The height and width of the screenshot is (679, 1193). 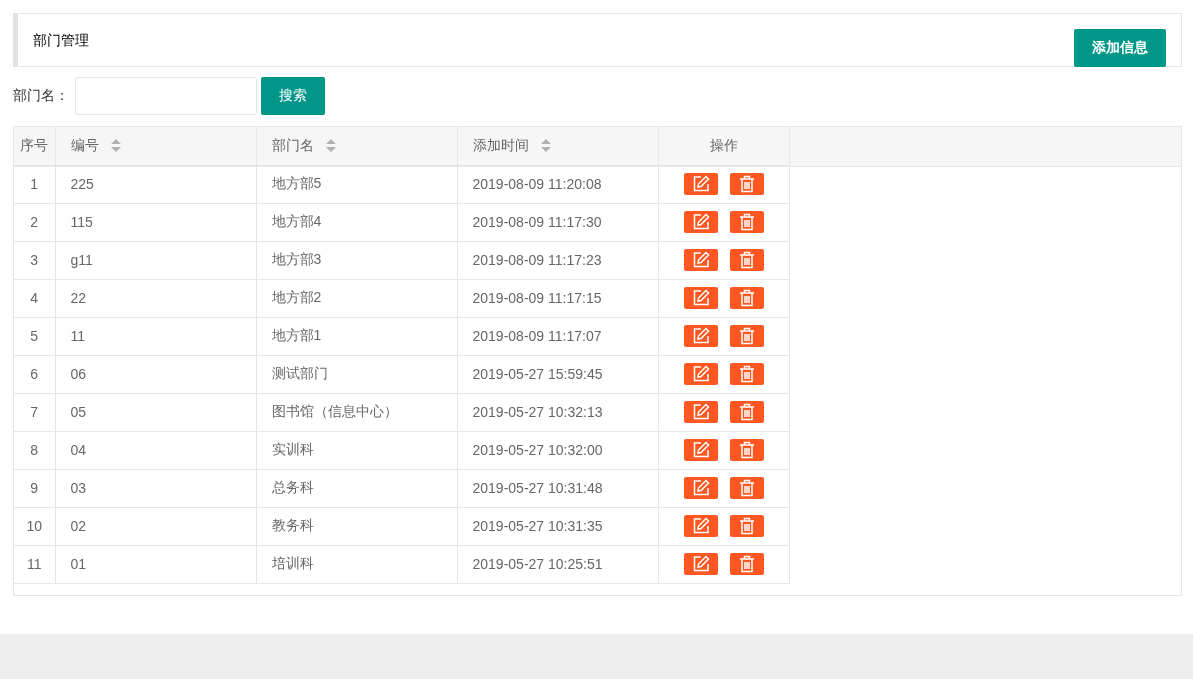 What do you see at coordinates (356, 336) in the screenshot?
I see `table-cell: 地方部1` at bounding box center [356, 336].